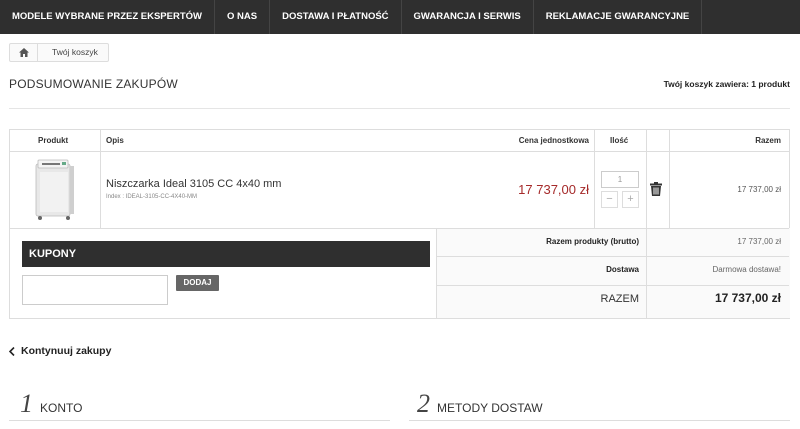 This screenshot has width=800, height=429. Describe the element at coordinates (26, 403) in the screenshot. I see `step-number: 1` at that location.